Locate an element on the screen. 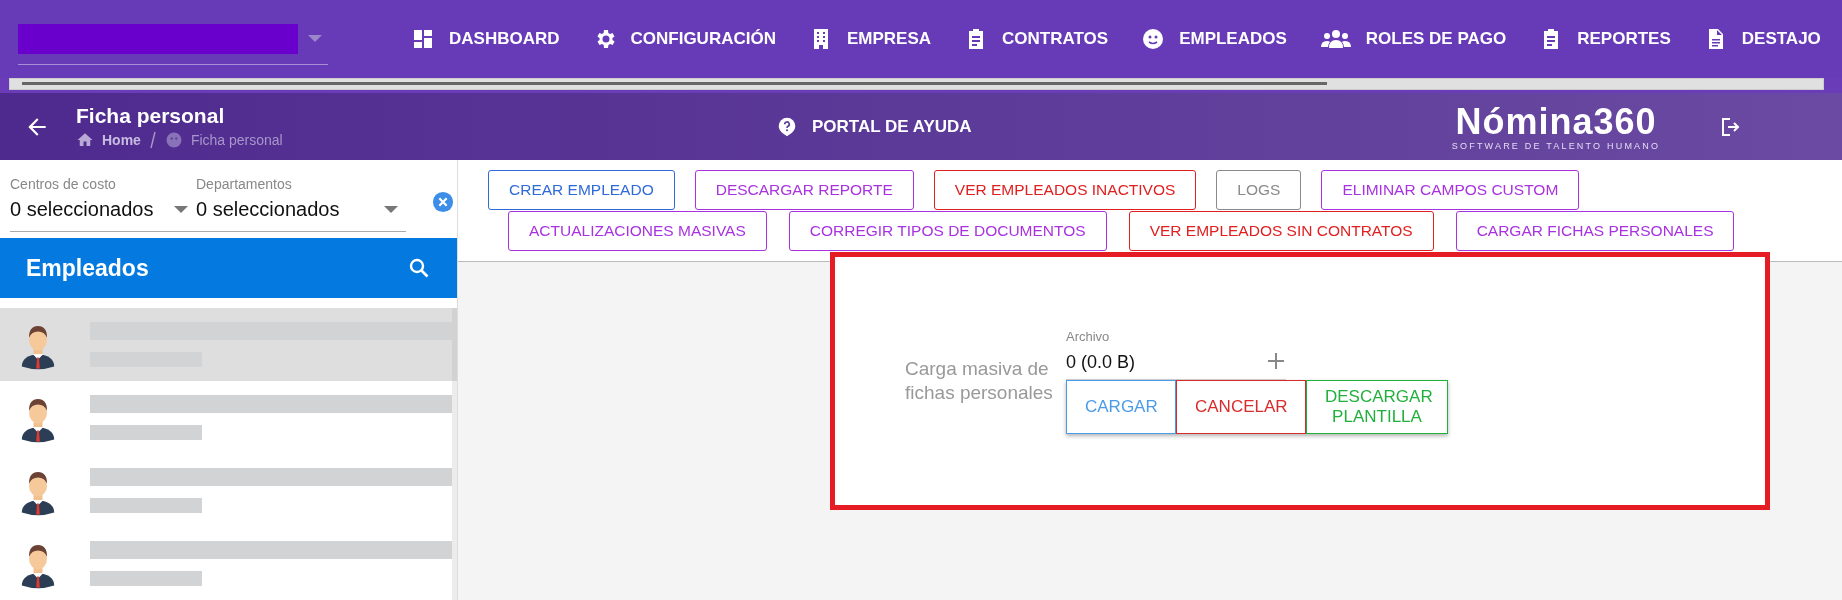 The height and width of the screenshot is (600, 1842). logo-text: Nómina360 is located at coordinates (1556, 121).